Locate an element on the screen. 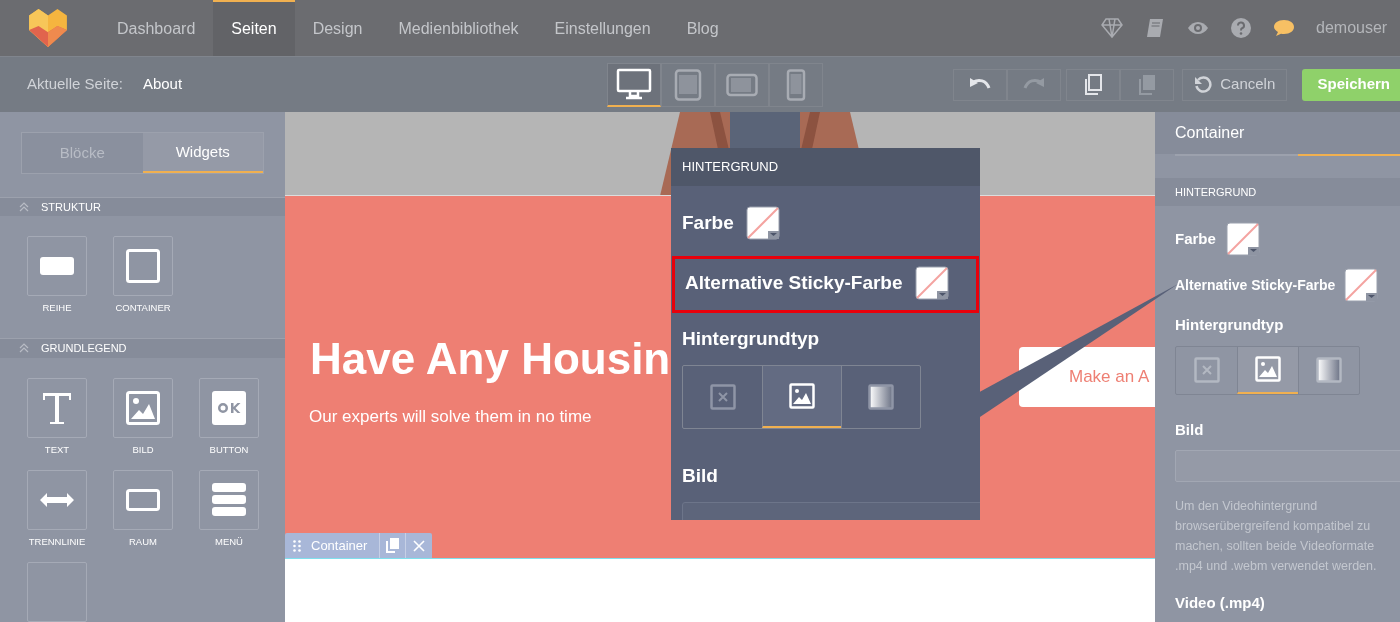 The image size is (1400, 622). nav-tab: Medienbibliothek is located at coordinates (458, 28).